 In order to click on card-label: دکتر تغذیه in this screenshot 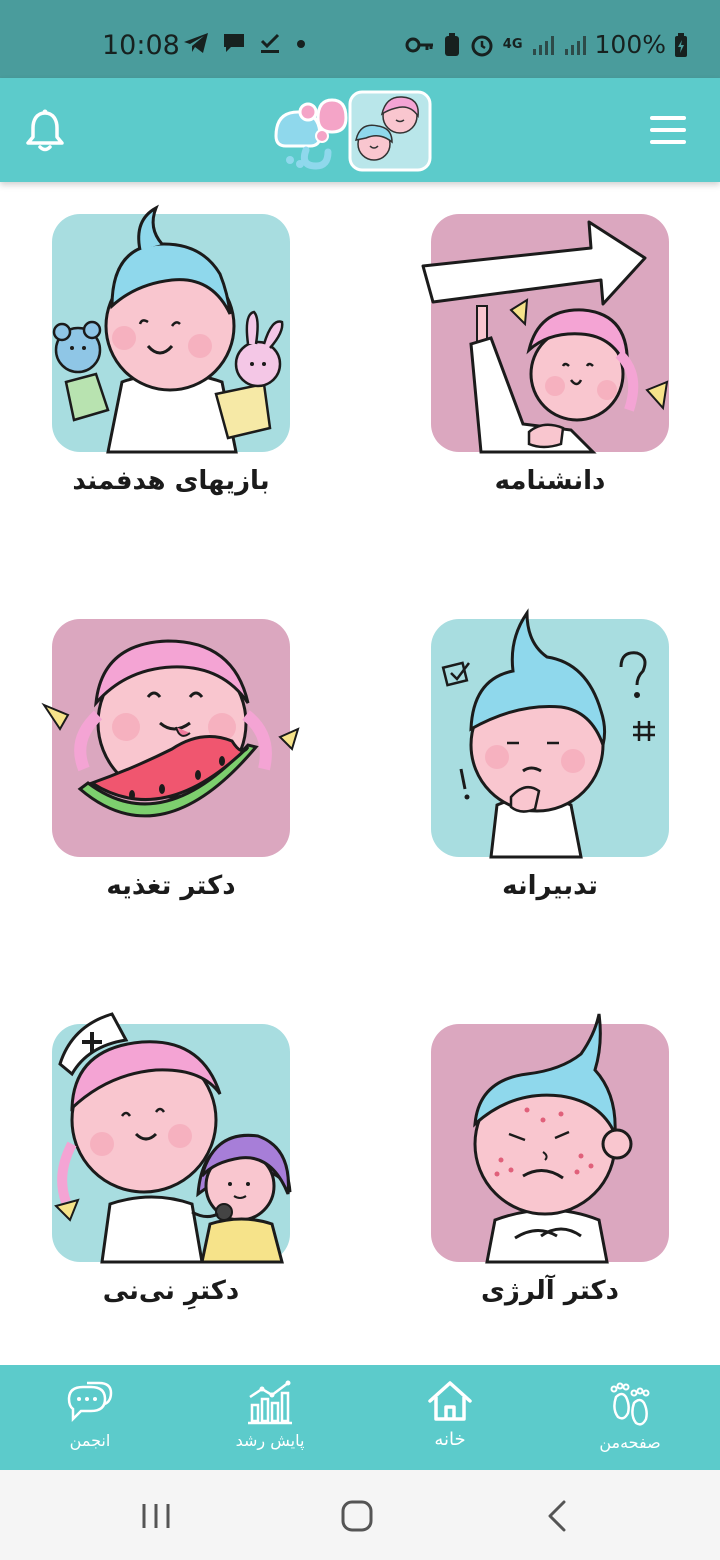, I will do `click(171, 886)`.